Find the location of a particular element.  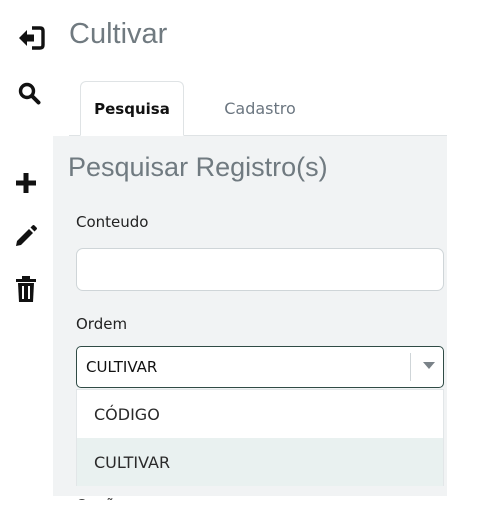

tab-cadastro: Cadastro is located at coordinates (260, 108).